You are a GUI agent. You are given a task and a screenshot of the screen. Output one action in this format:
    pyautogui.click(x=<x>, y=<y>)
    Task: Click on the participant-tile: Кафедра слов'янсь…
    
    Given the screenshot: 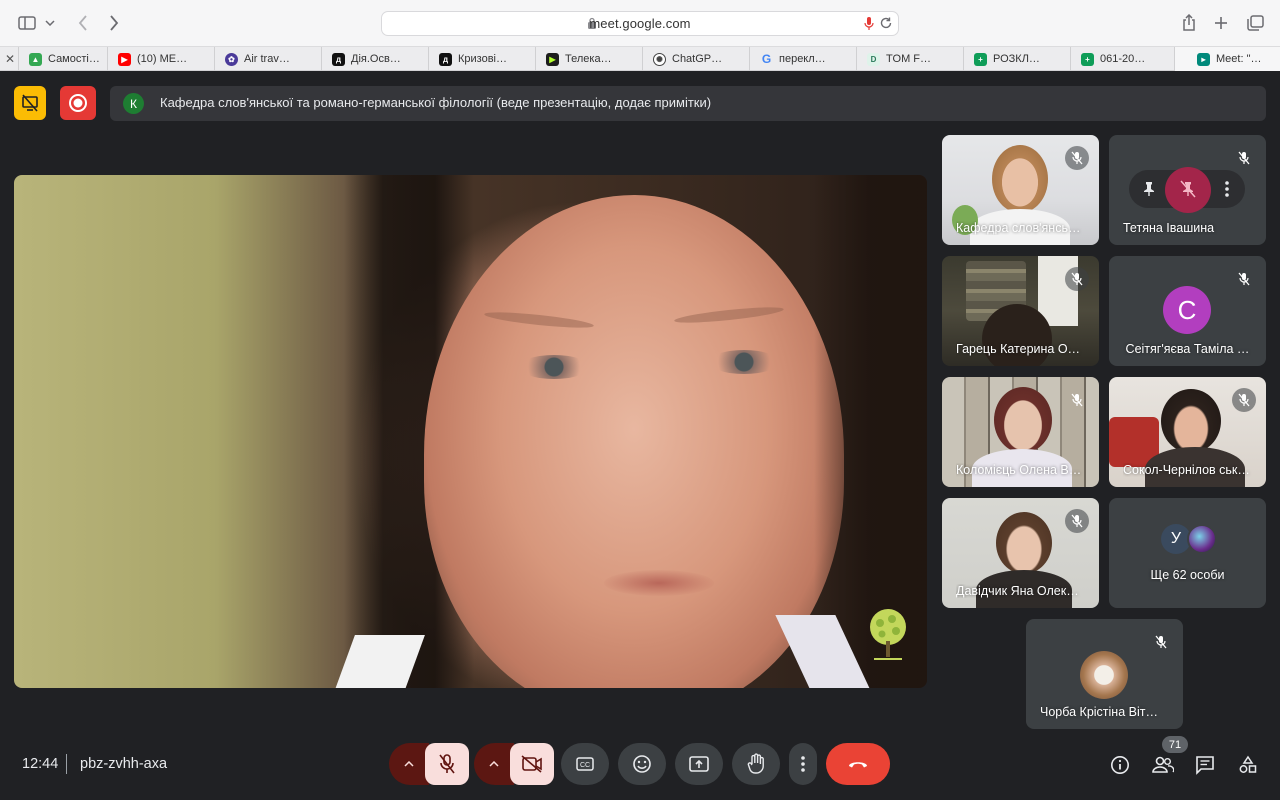 What is the action you would take?
    pyautogui.click(x=1020, y=190)
    